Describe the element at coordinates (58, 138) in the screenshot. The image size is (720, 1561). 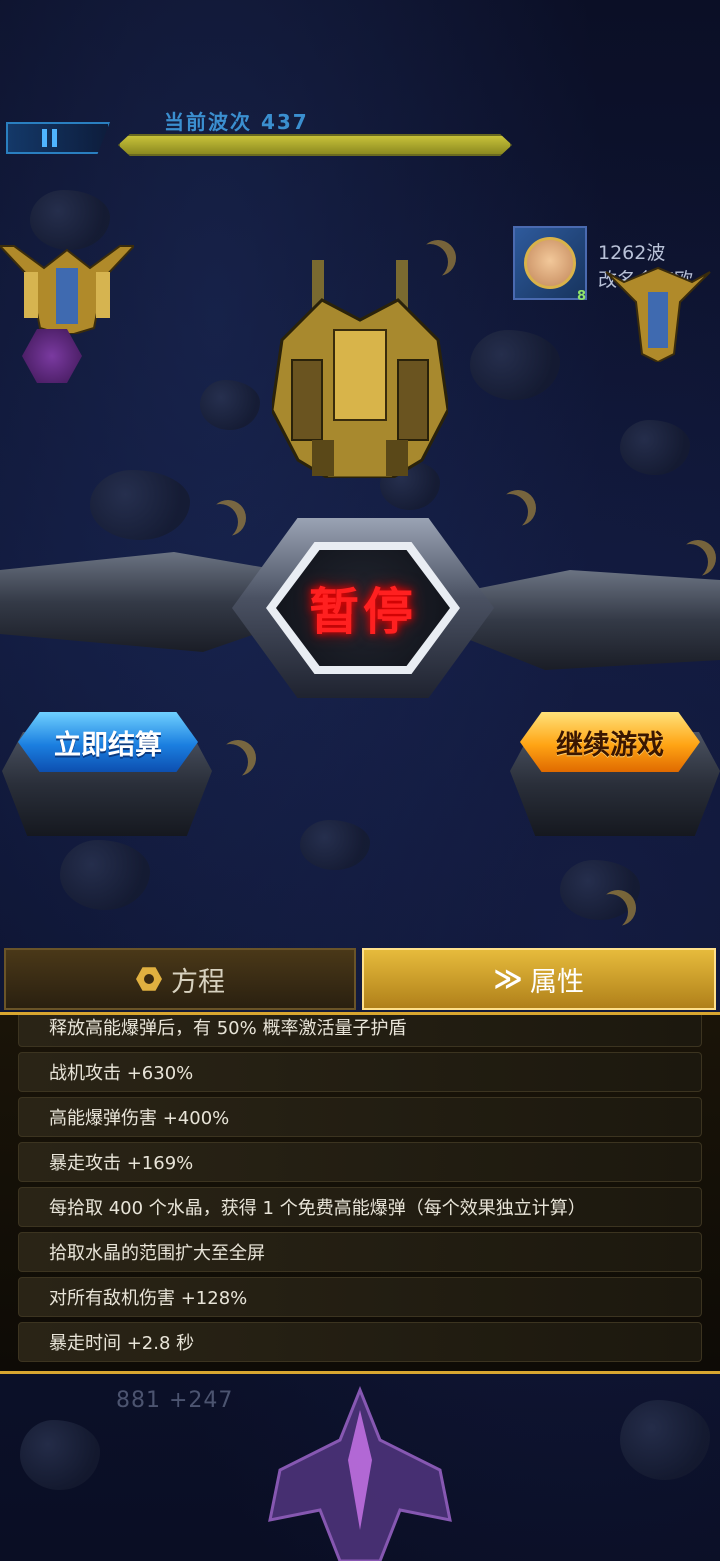
I see `pause-button` at that location.